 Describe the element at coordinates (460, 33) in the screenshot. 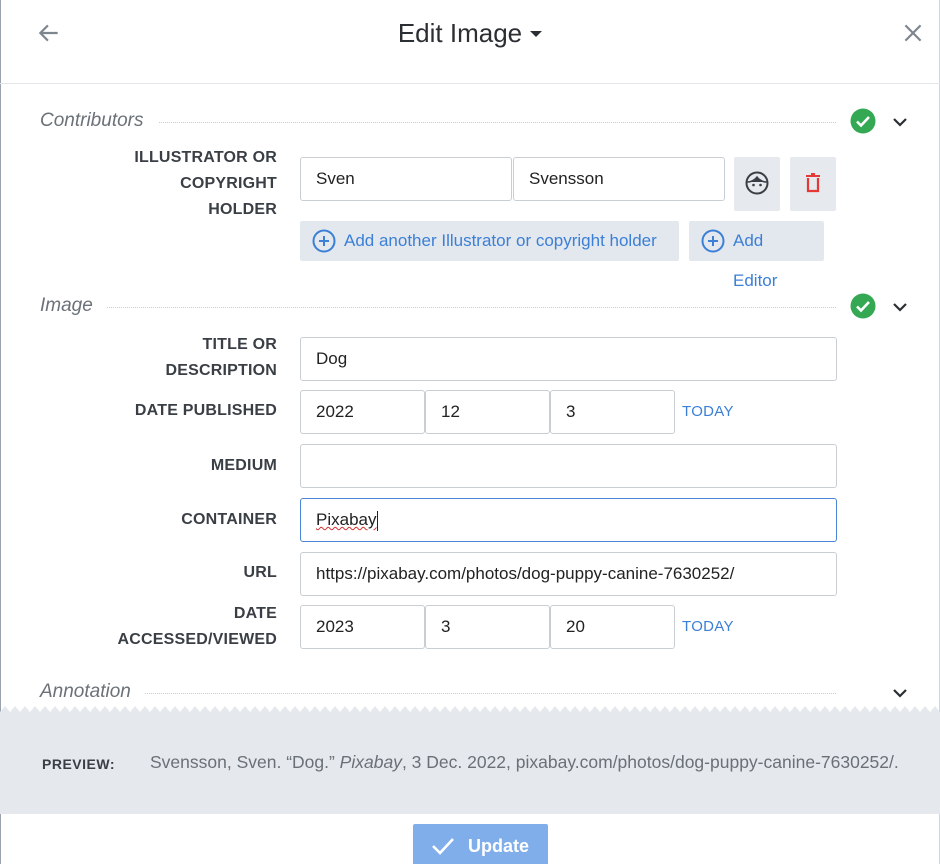

I see `page-title: Edit Image` at that location.